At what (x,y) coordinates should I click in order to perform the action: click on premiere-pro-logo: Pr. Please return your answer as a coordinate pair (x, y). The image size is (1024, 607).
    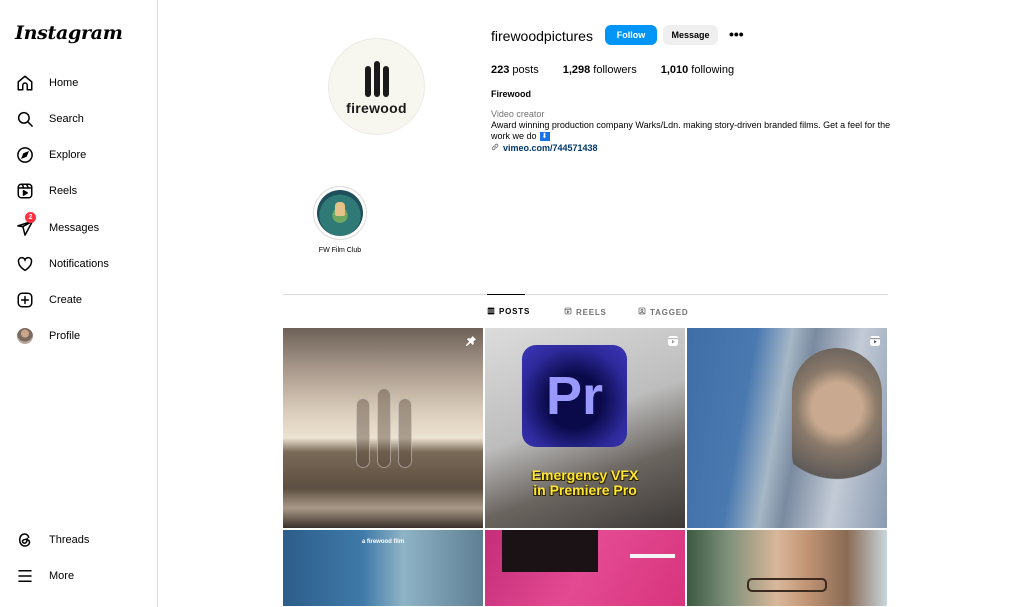
    Looking at the image, I should click on (574, 396).